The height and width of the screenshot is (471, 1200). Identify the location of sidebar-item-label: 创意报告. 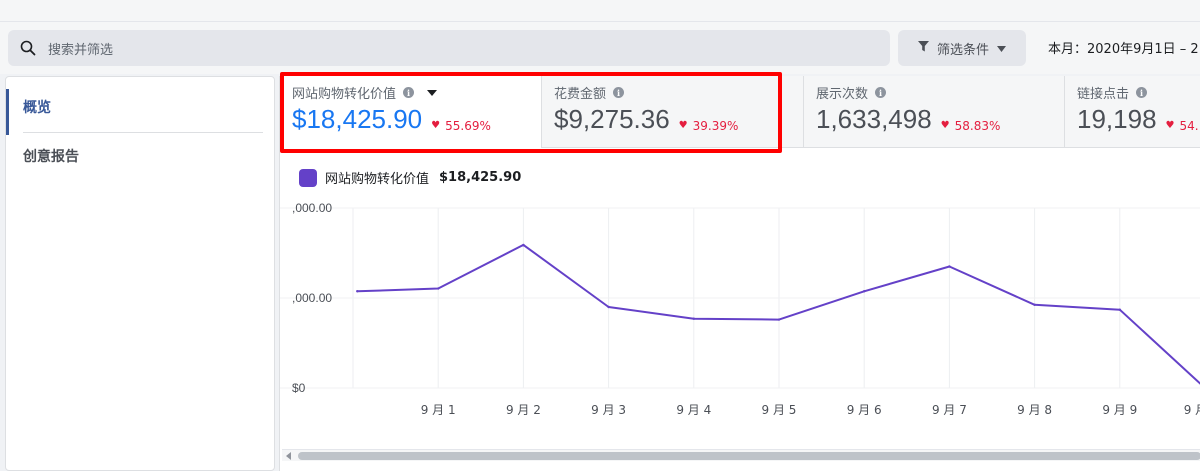
(51, 157).